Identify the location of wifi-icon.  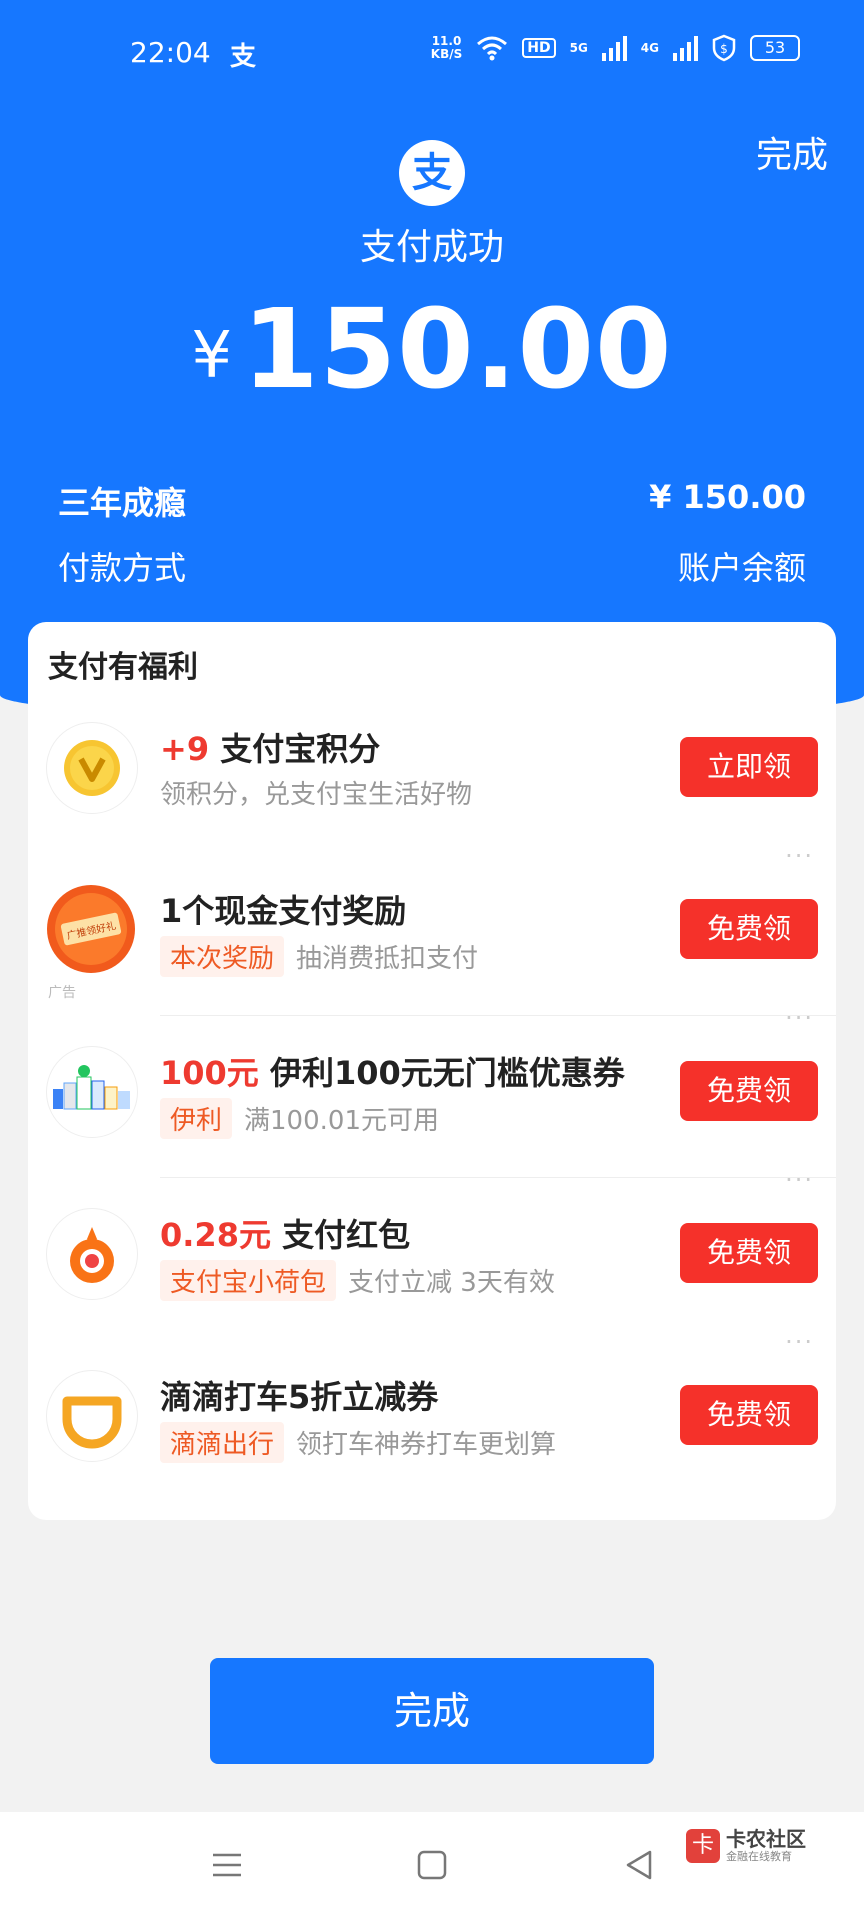
(492, 48).